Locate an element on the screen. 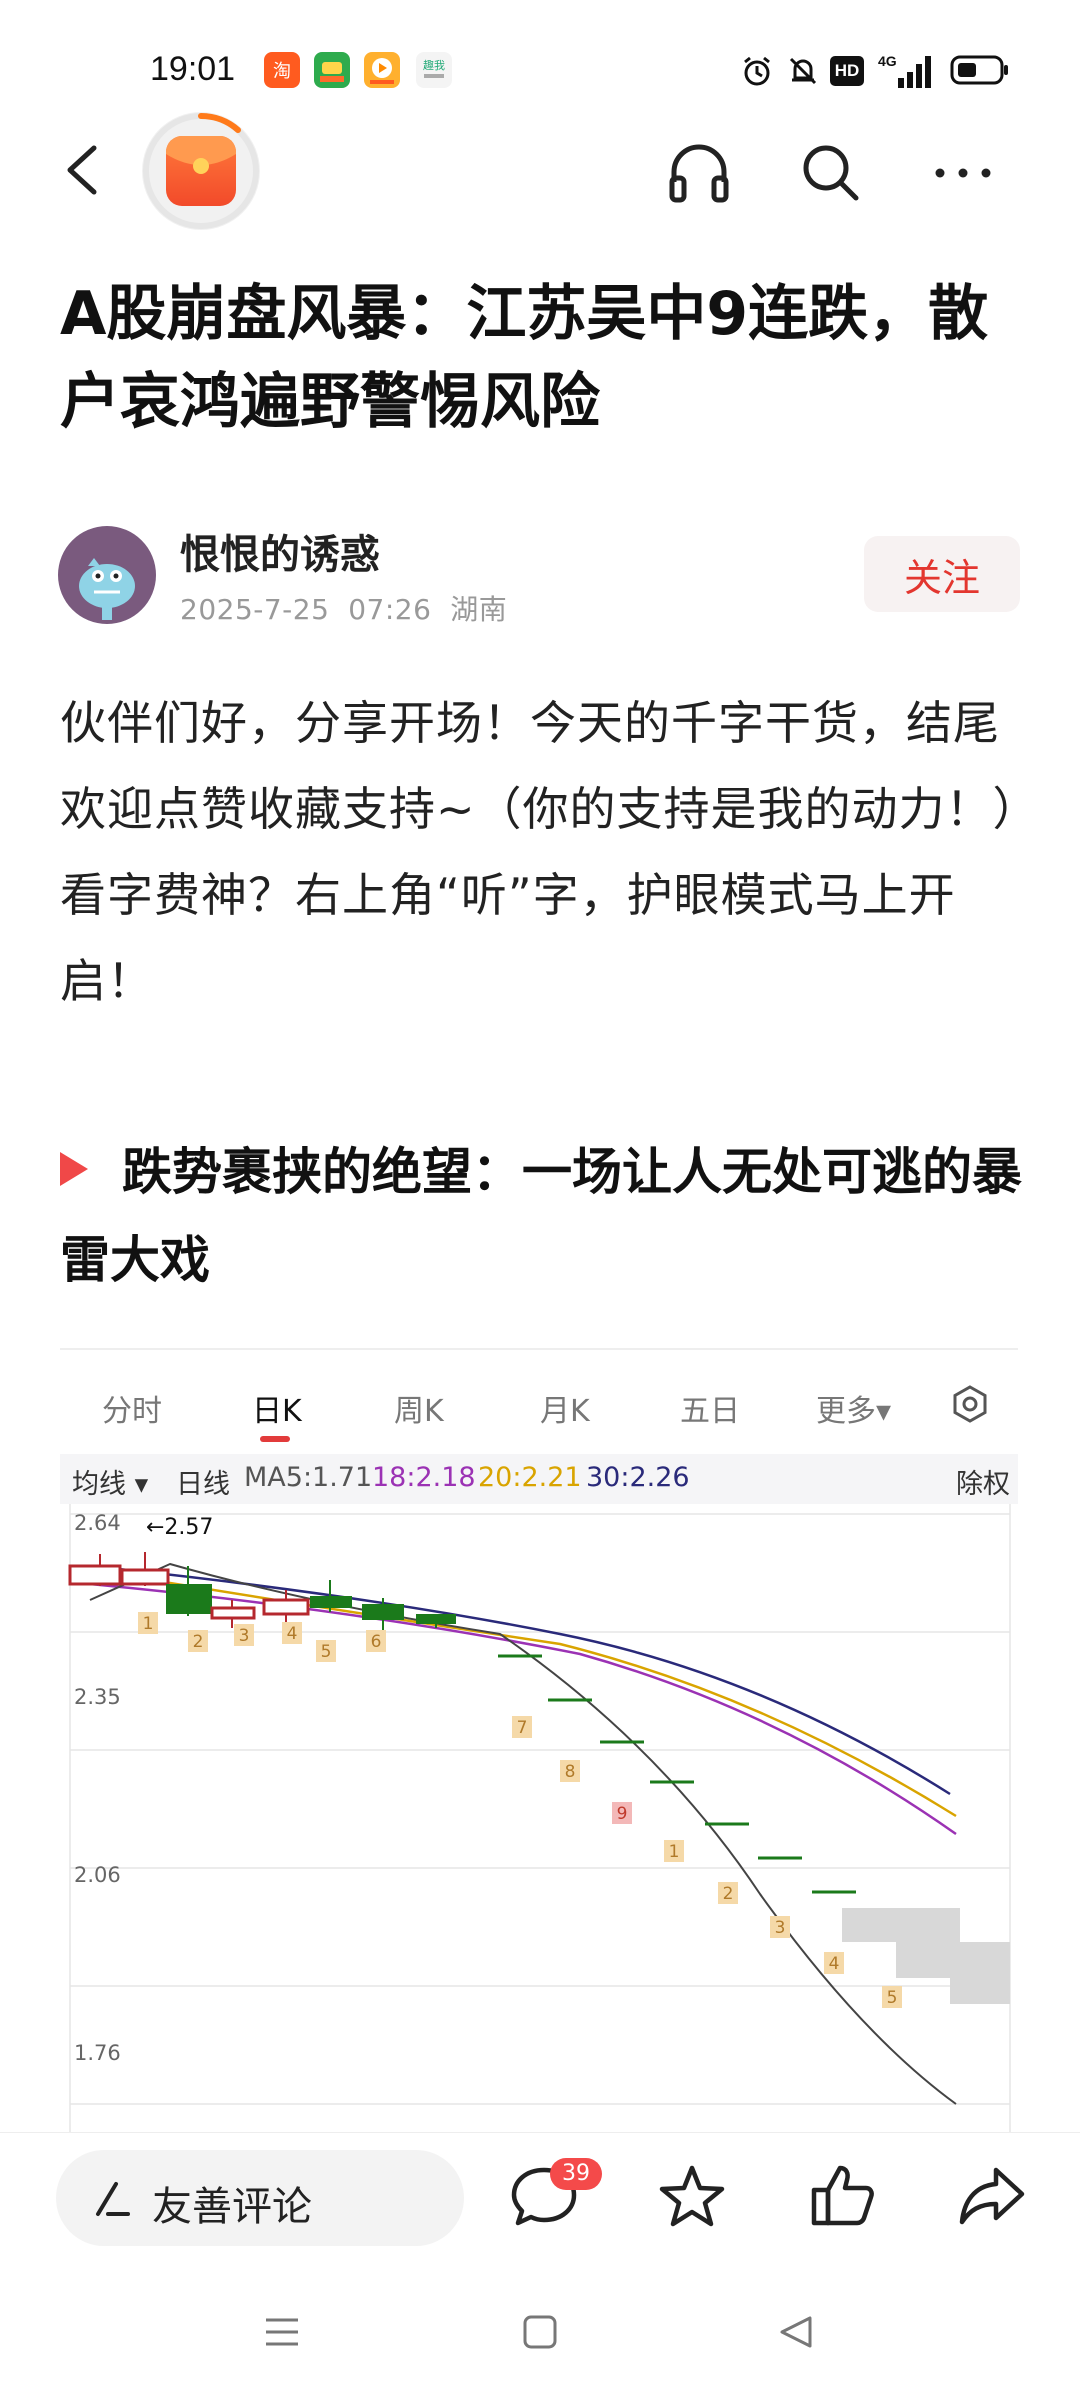  headphones-icon is located at coordinates (699, 173).